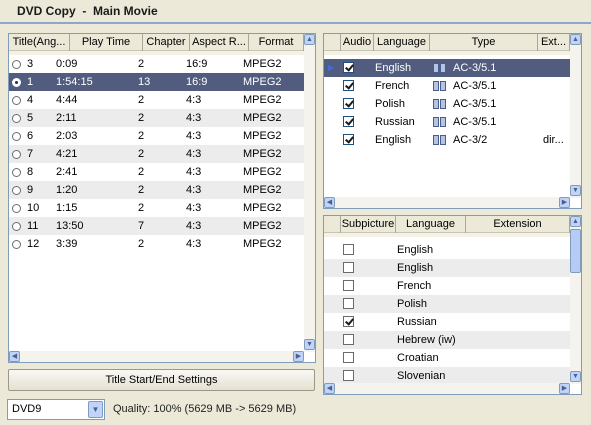 The width and height of the screenshot is (591, 425). What do you see at coordinates (156, 154) in the screenshot?
I see `table-row: 7 4:21 2 4:3 MPEG2` at bounding box center [156, 154].